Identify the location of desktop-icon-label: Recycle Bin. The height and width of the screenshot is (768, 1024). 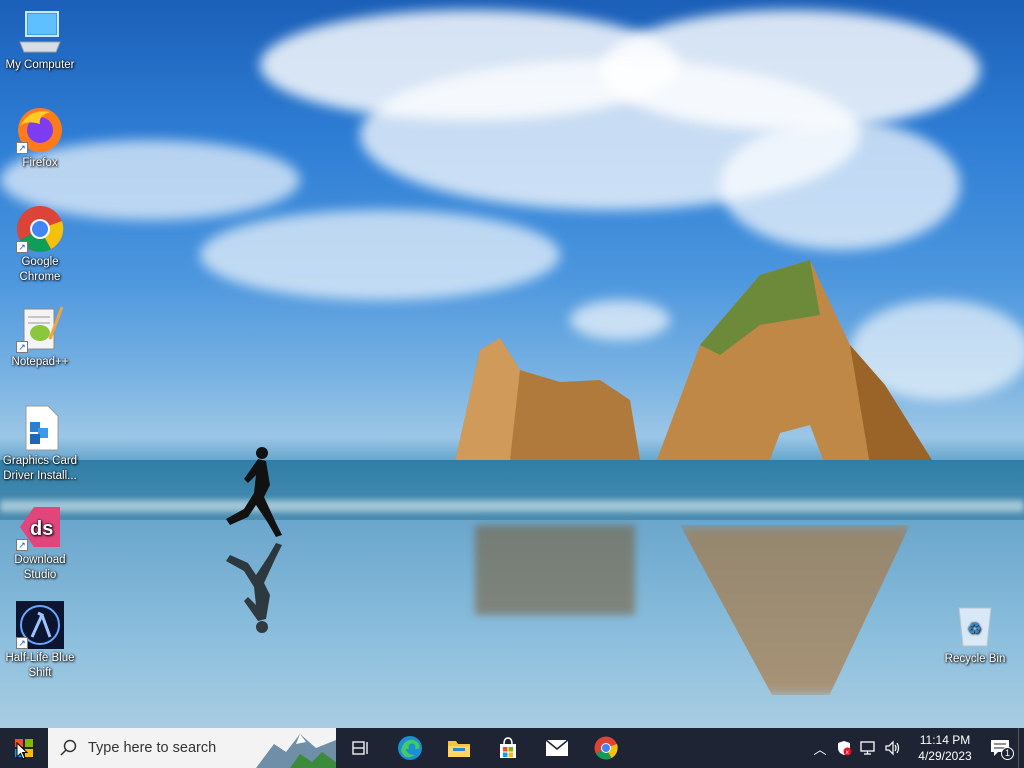
(975, 659).